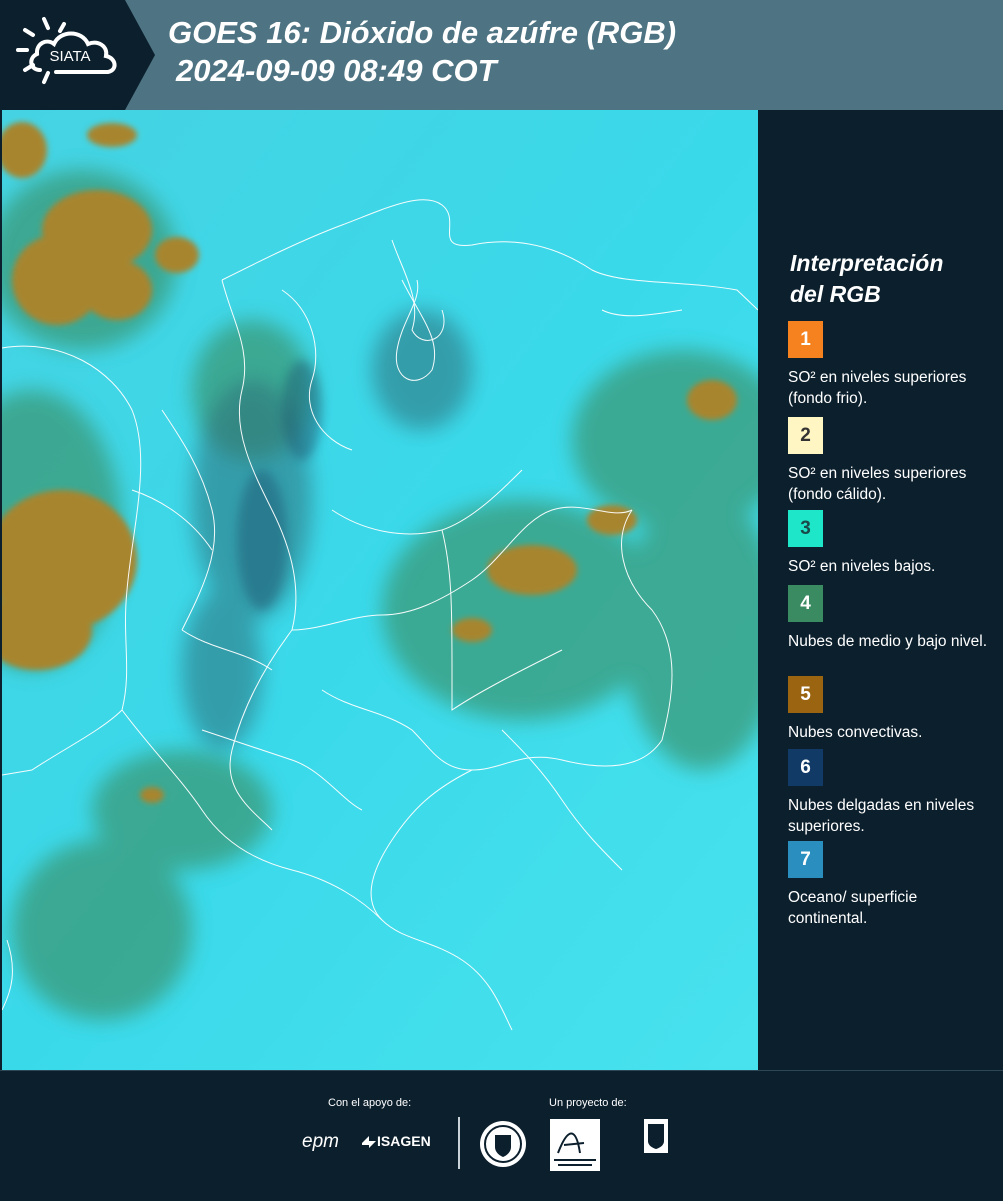 The height and width of the screenshot is (1201, 1003). Describe the element at coordinates (890, 279) in the screenshot. I see `legend-title: Interpretación del RGB` at that location.